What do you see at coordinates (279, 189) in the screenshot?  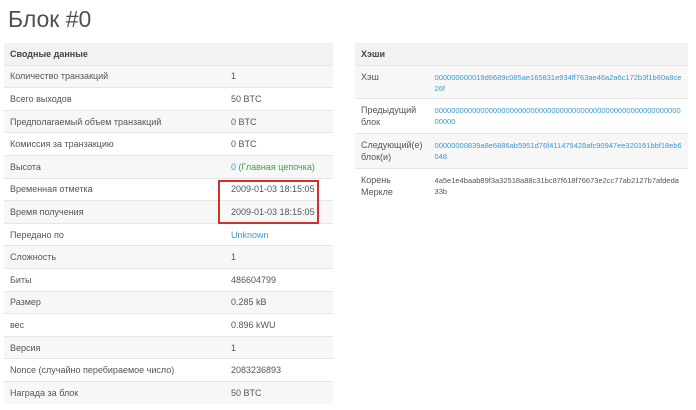 I see `timestamp-value: 2009-01-03 18:15:05` at bounding box center [279, 189].